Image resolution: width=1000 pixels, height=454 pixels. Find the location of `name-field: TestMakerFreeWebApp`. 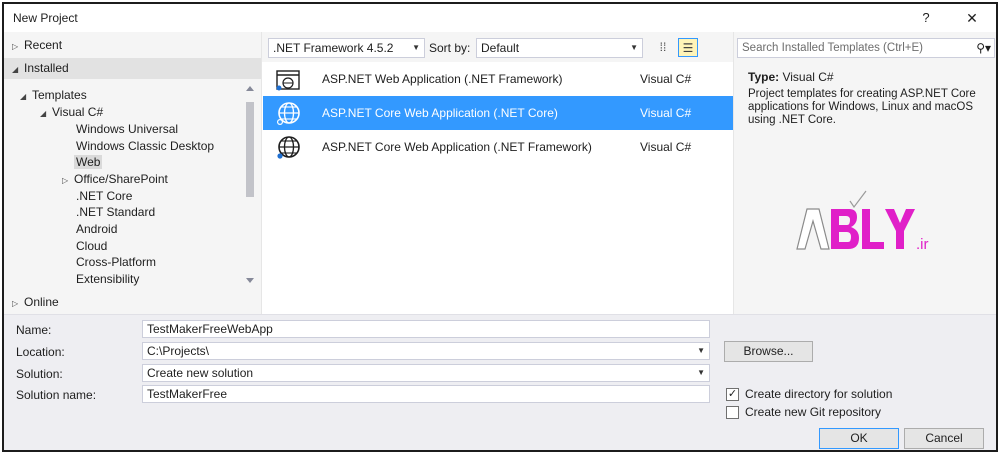

name-field: TestMakerFreeWebApp is located at coordinates (426, 329).